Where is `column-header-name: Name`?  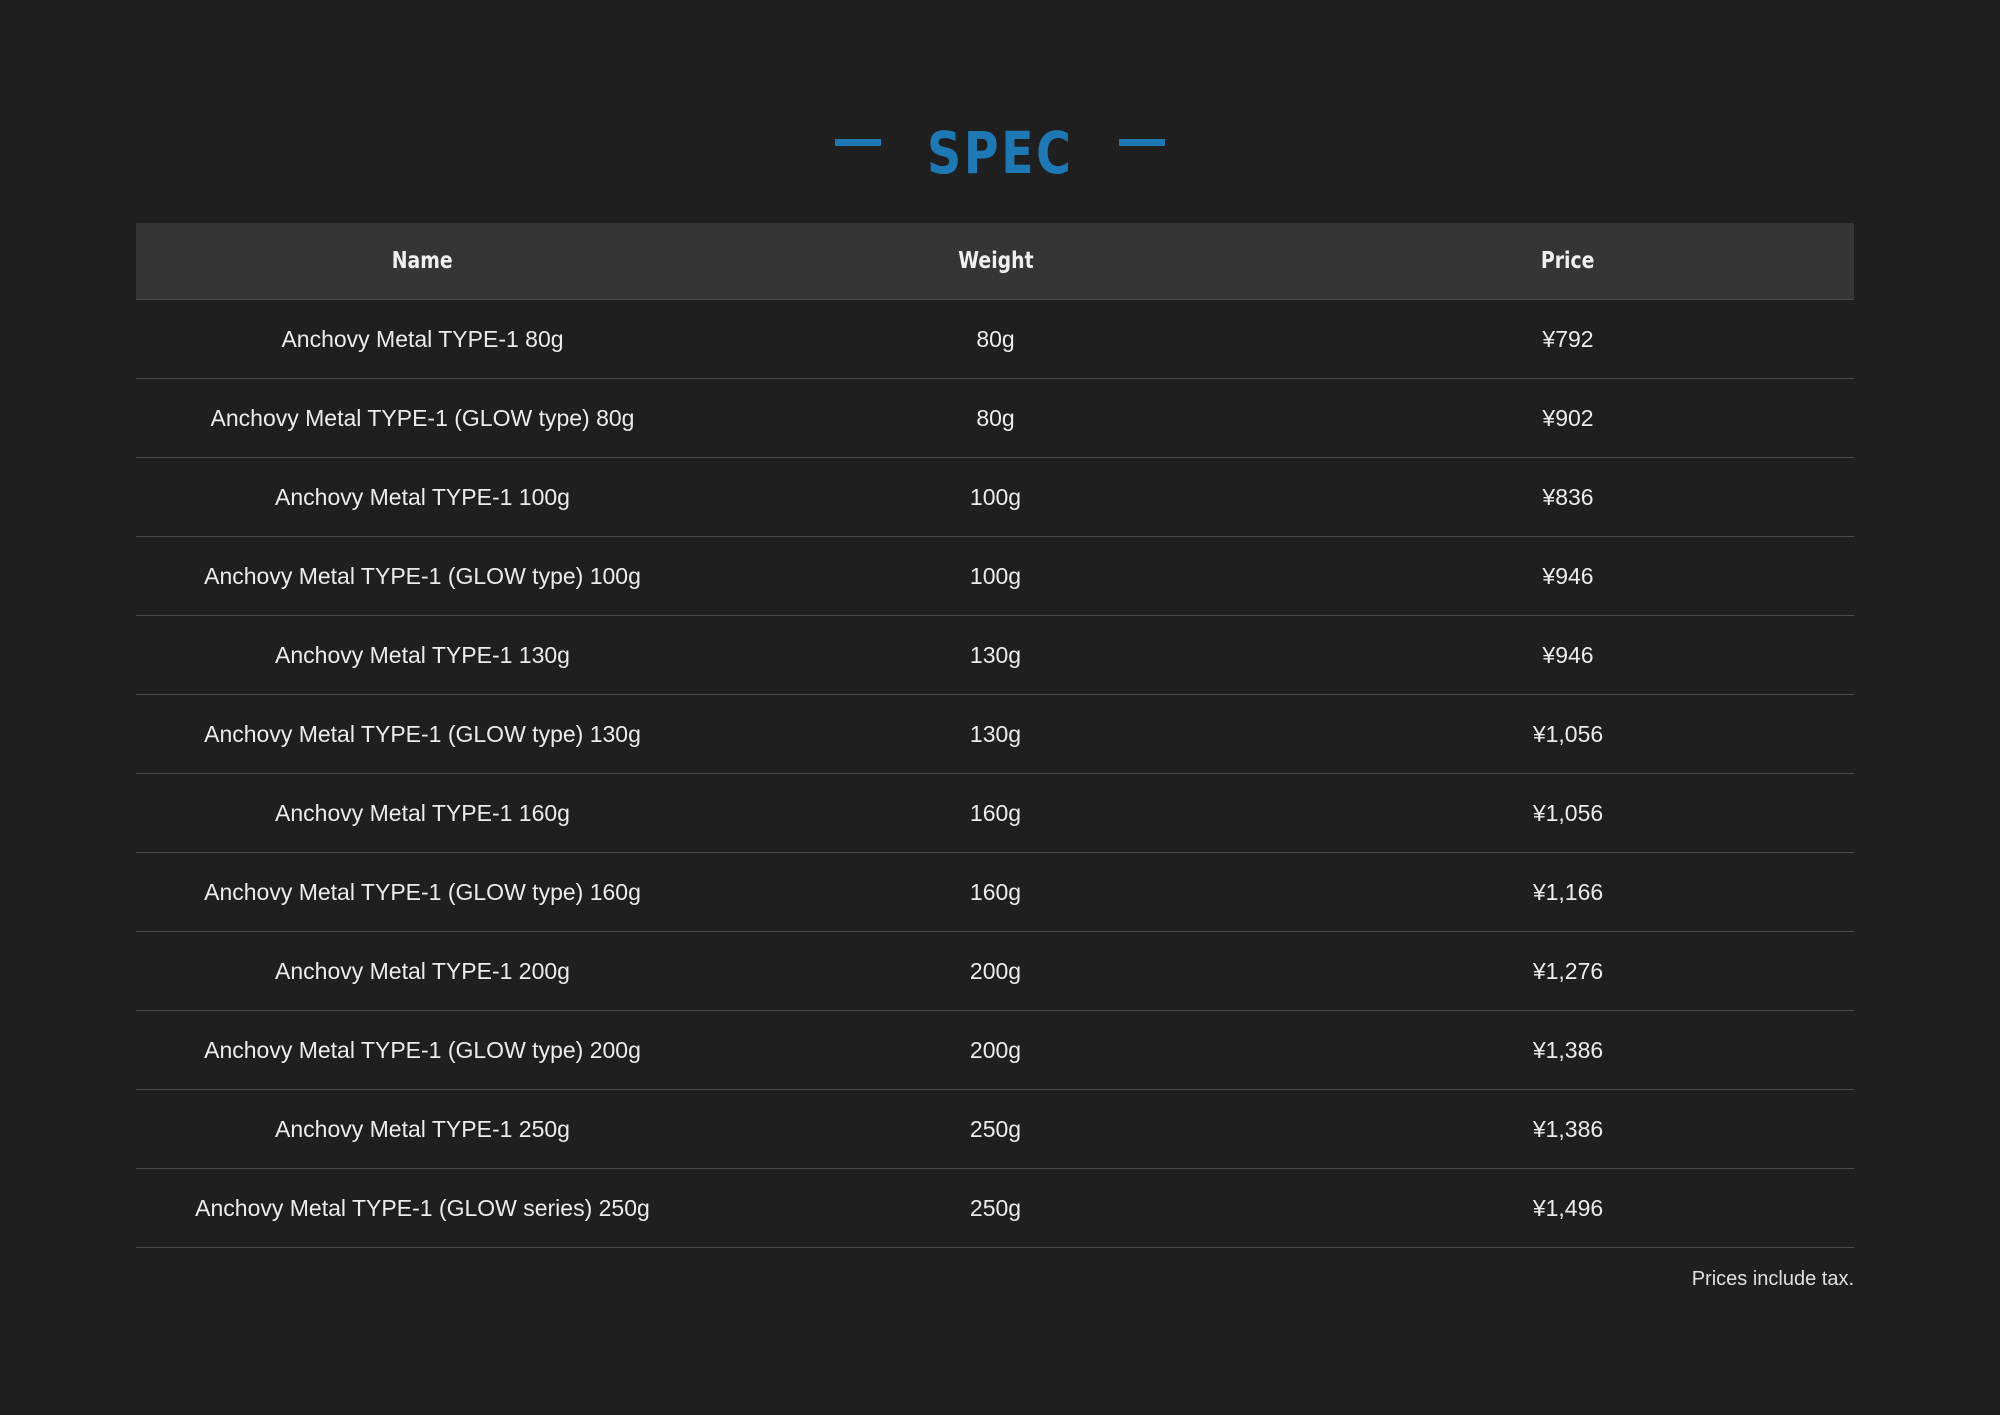
column-header-name: Name is located at coordinates (422, 261).